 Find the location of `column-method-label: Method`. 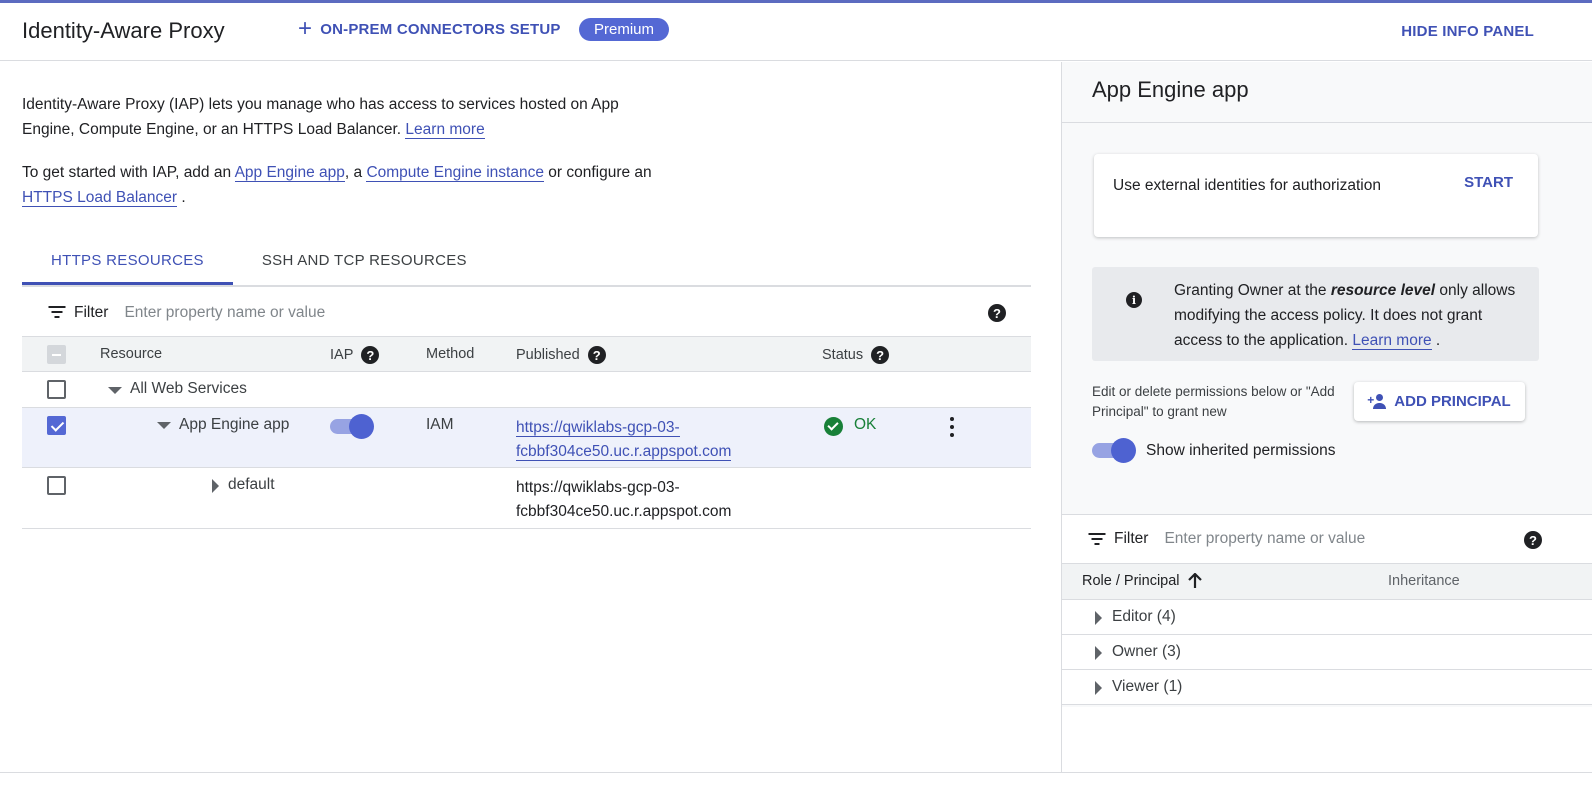

column-method-label: Method is located at coordinates (450, 354).